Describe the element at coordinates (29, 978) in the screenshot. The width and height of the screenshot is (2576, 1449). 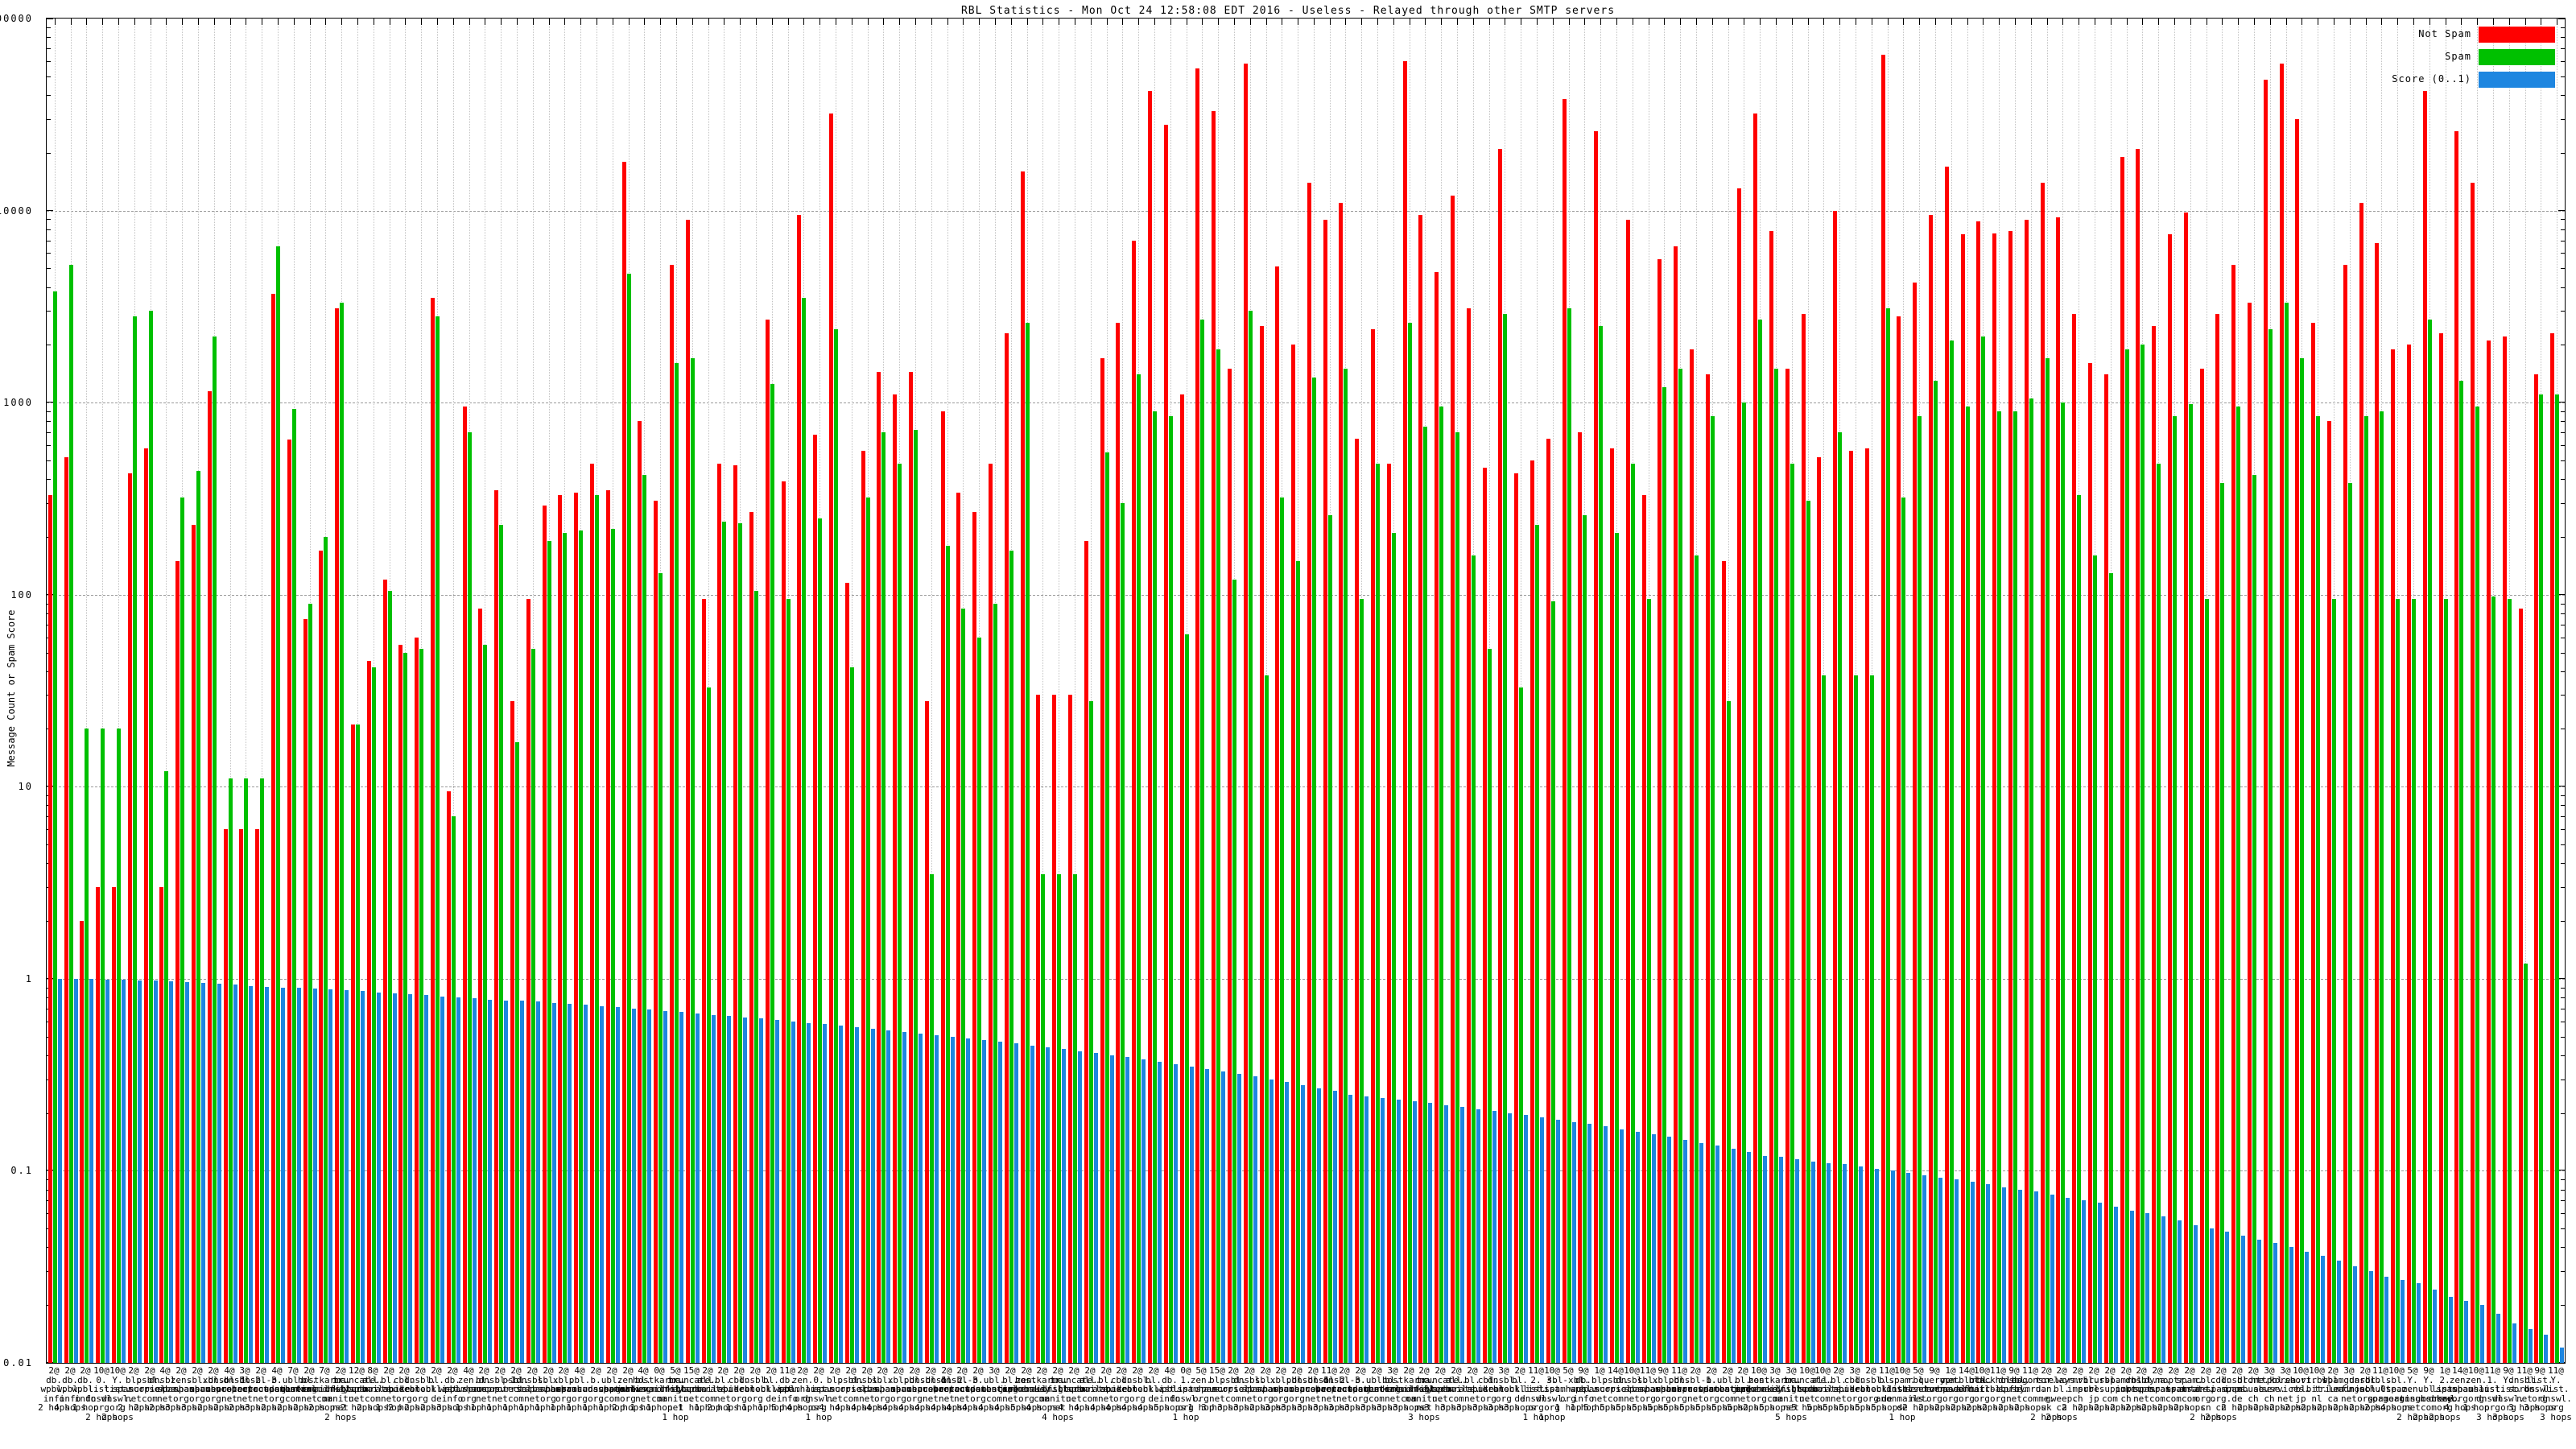
I see `y-tick-label: 1` at that location.